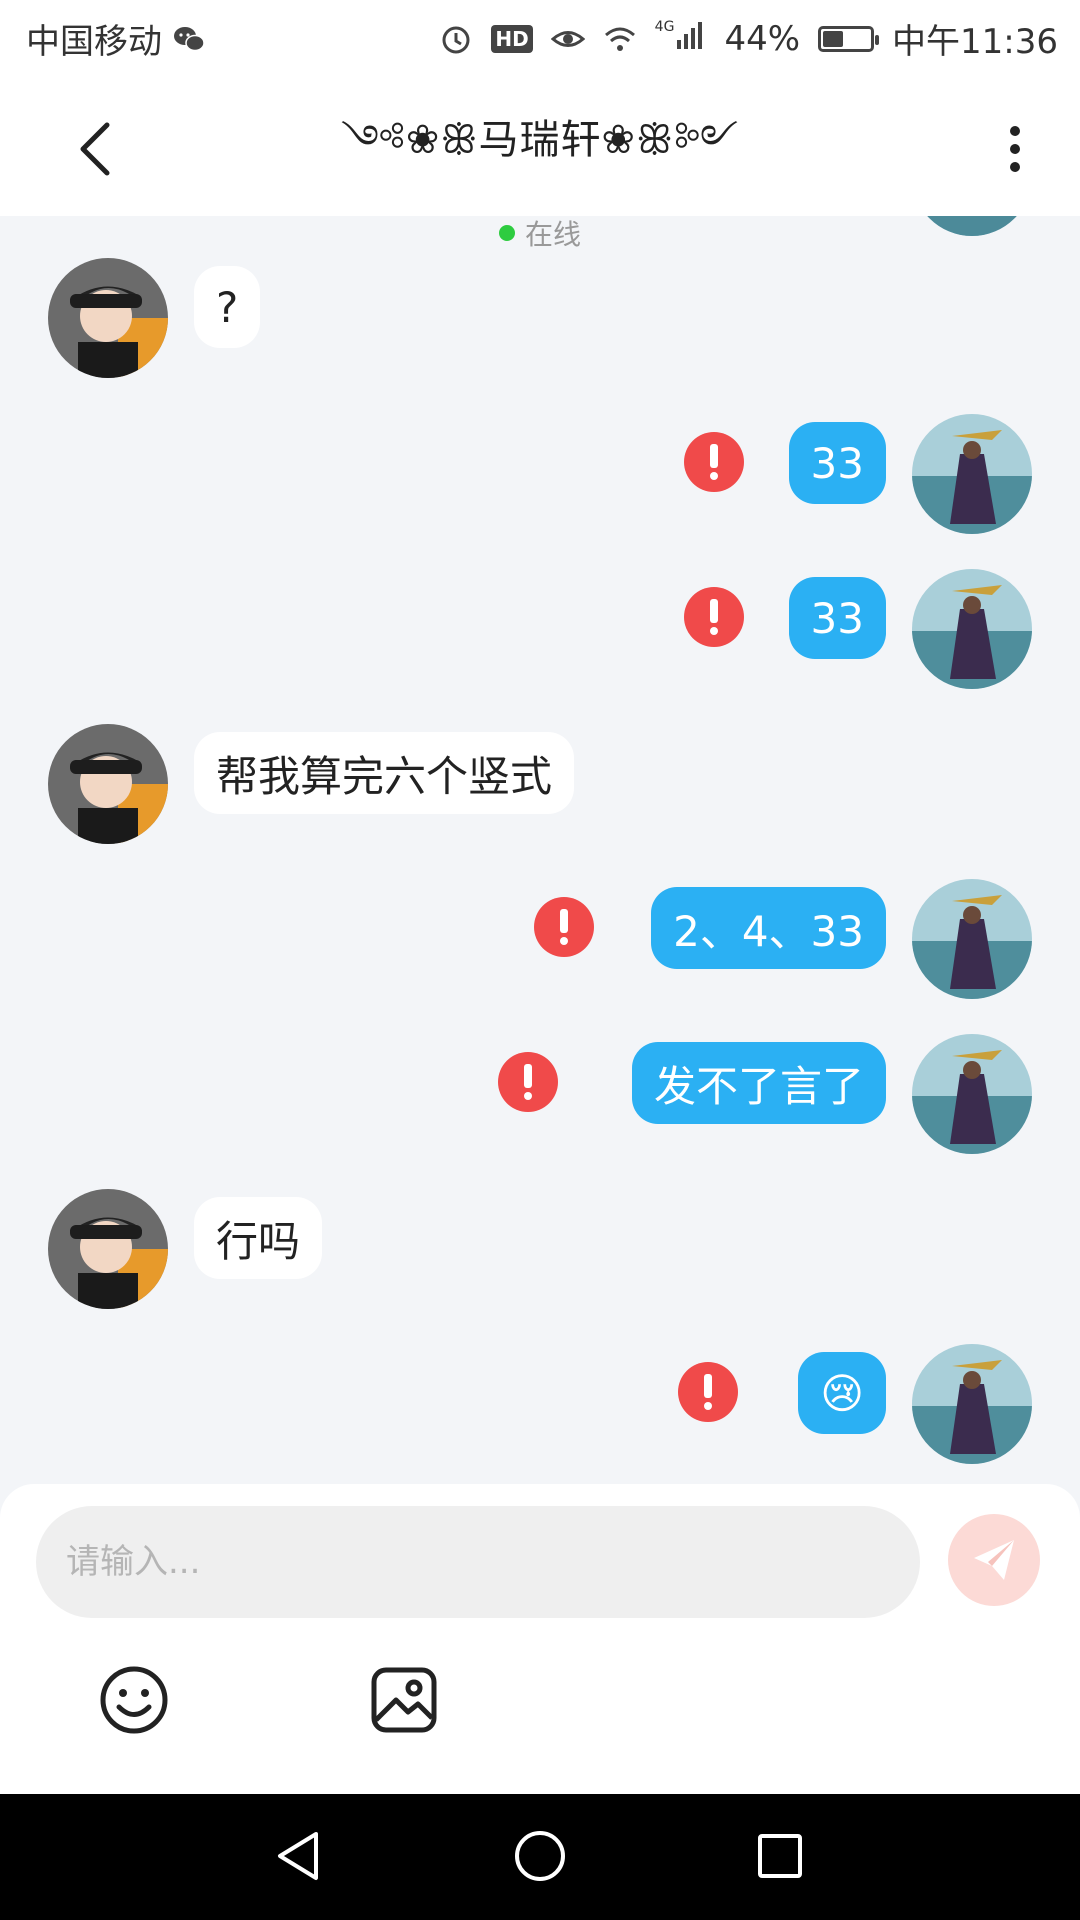 The width and height of the screenshot is (1080, 1920). I want to click on message-row: 😢, so click(540, 1404).